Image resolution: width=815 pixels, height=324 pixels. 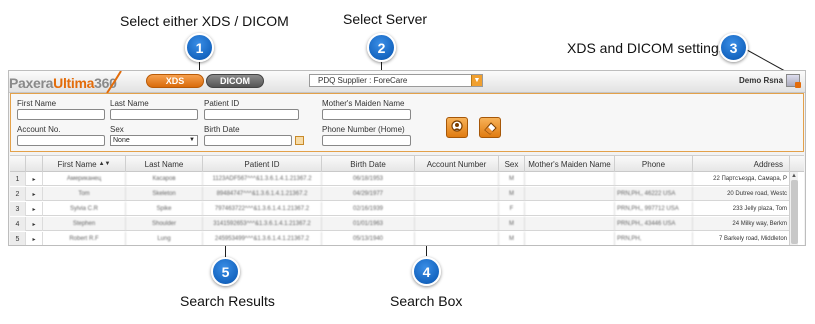 What do you see at coordinates (654, 209) in the screenshot?
I see `cell-phone: PRN,PH,, 997712 USA` at bounding box center [654, 209].